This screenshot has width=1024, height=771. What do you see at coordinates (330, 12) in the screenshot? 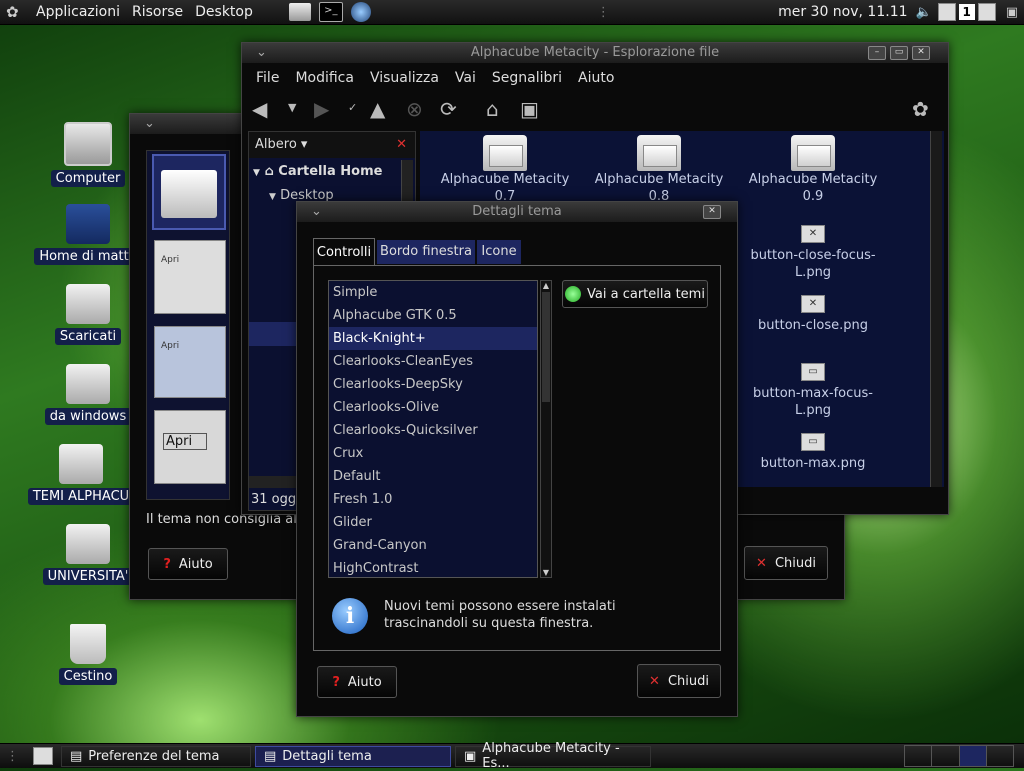
I see `terminal-launcher-icon: >_` at bounding box center [330, 12].